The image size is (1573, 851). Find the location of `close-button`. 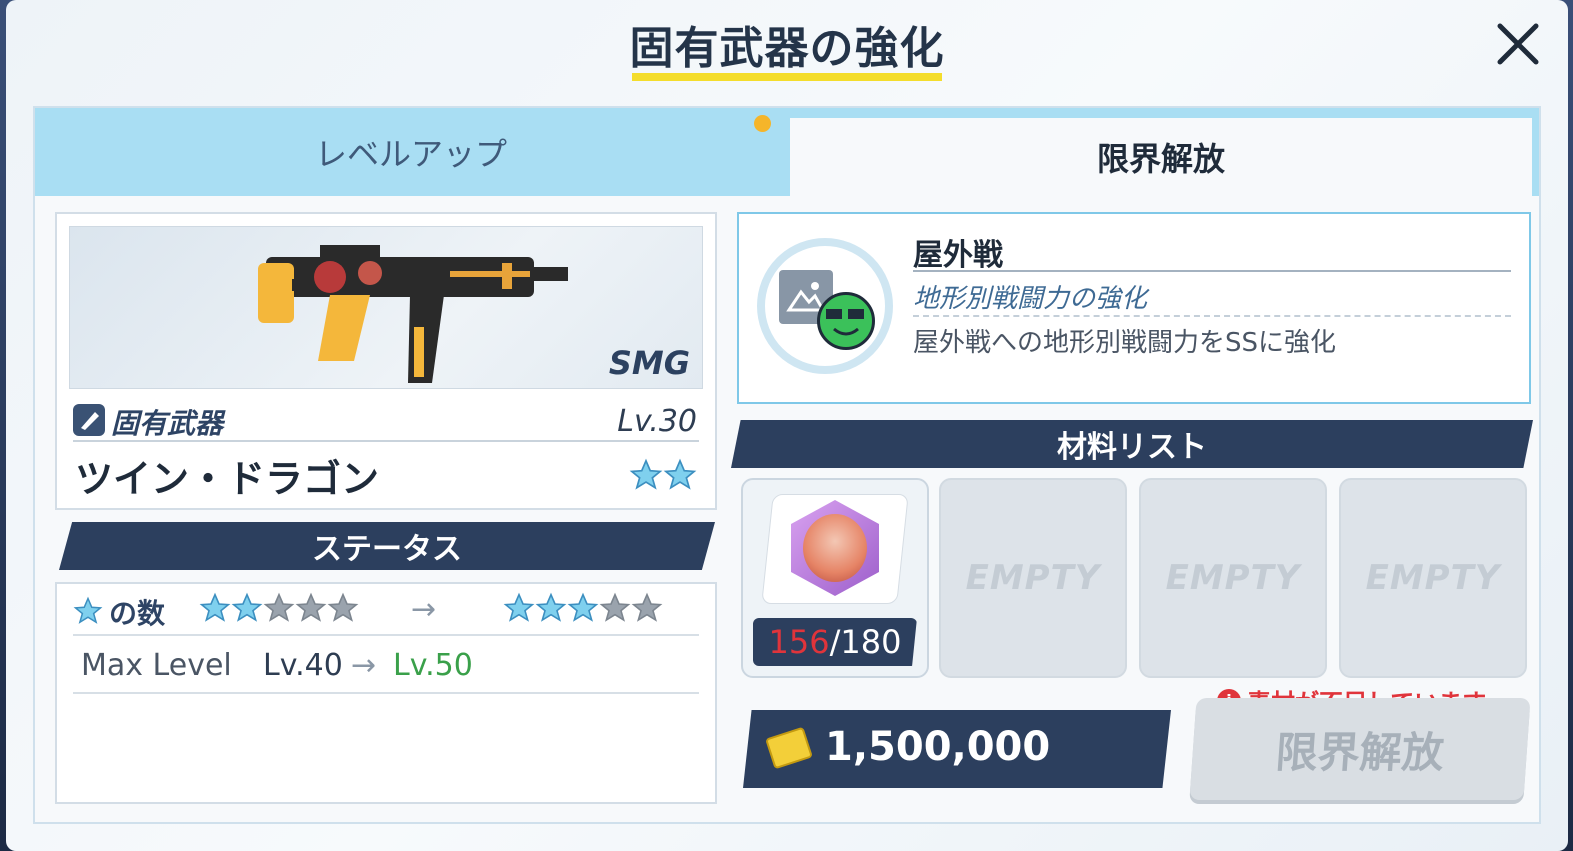

close-button is located at coordinates (1518, 44).